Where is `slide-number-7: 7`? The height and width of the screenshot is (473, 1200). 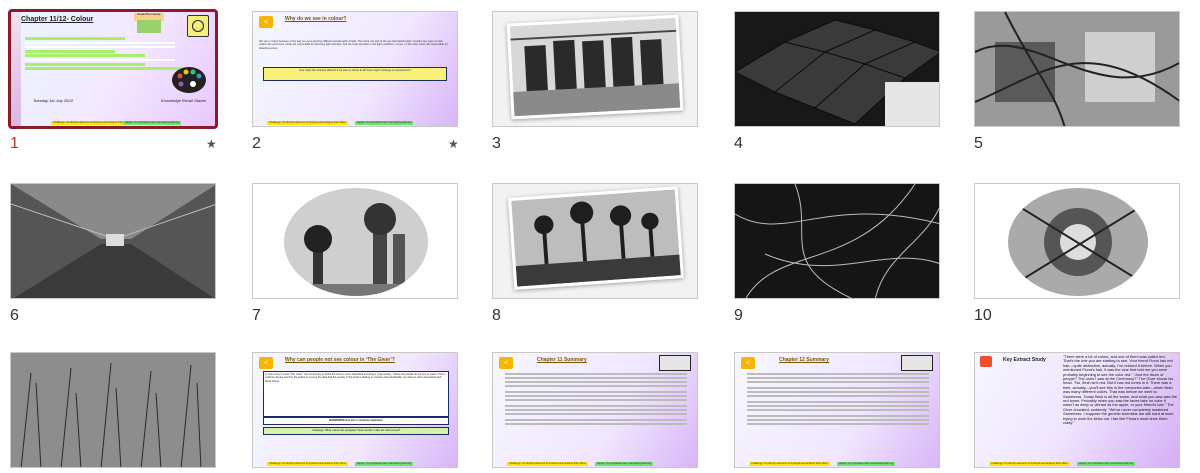
slide-number-7: 7 is located at coordinates (256, 315).